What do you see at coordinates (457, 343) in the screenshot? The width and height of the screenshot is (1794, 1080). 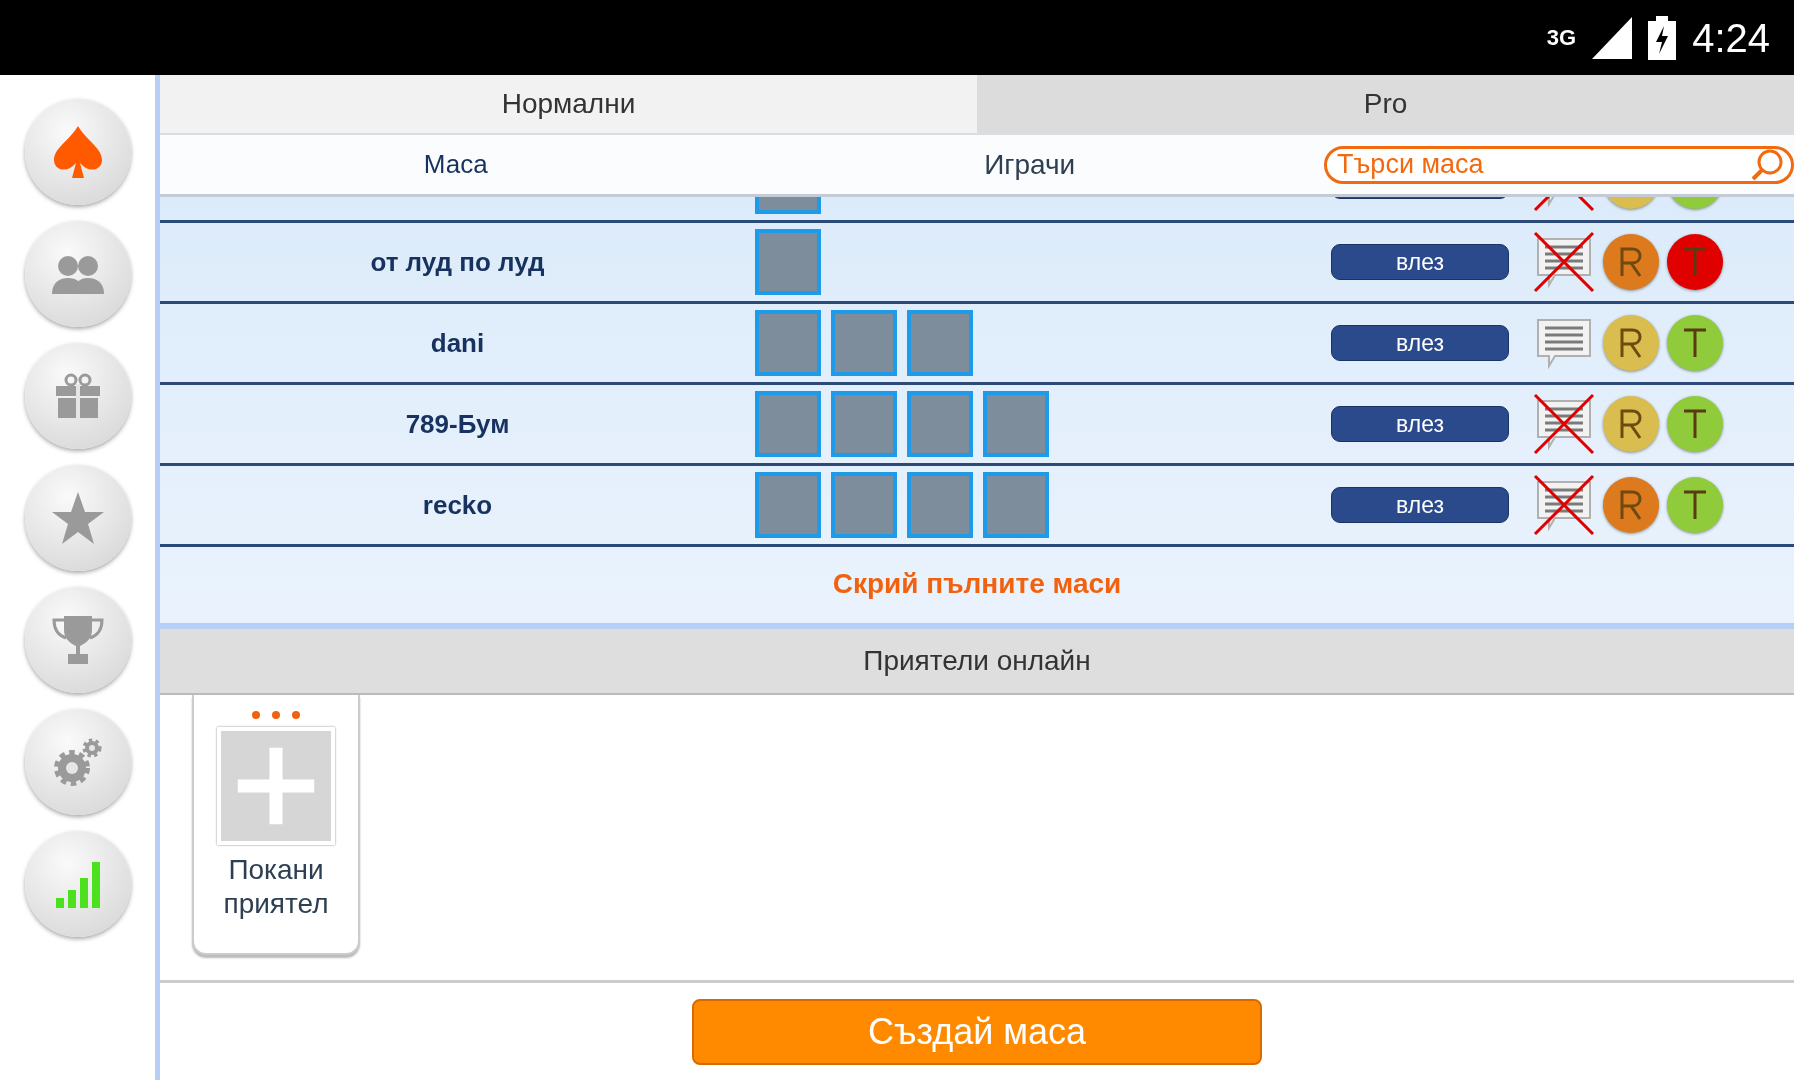 I see `table-name: dani` at bounding box center [457, 343].